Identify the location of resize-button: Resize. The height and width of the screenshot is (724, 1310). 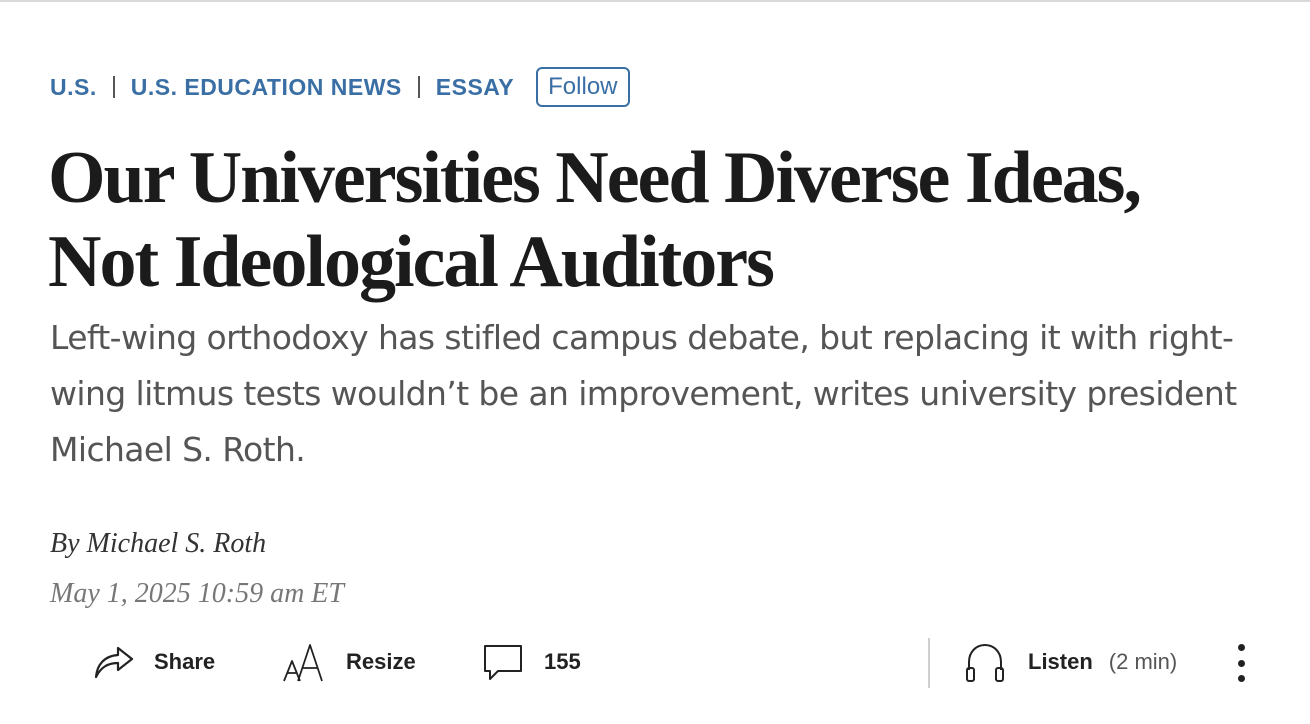
(349, 662).